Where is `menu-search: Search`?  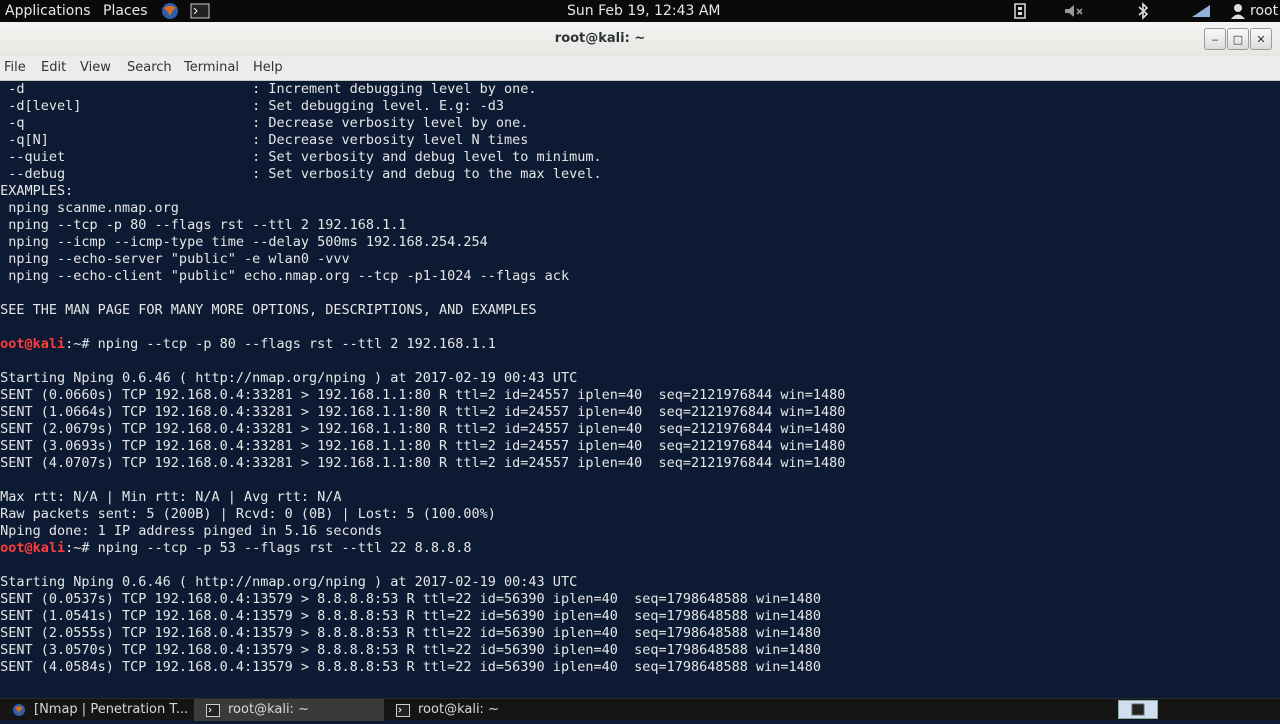
menu-search: Search is located at coordinates (149, 68).